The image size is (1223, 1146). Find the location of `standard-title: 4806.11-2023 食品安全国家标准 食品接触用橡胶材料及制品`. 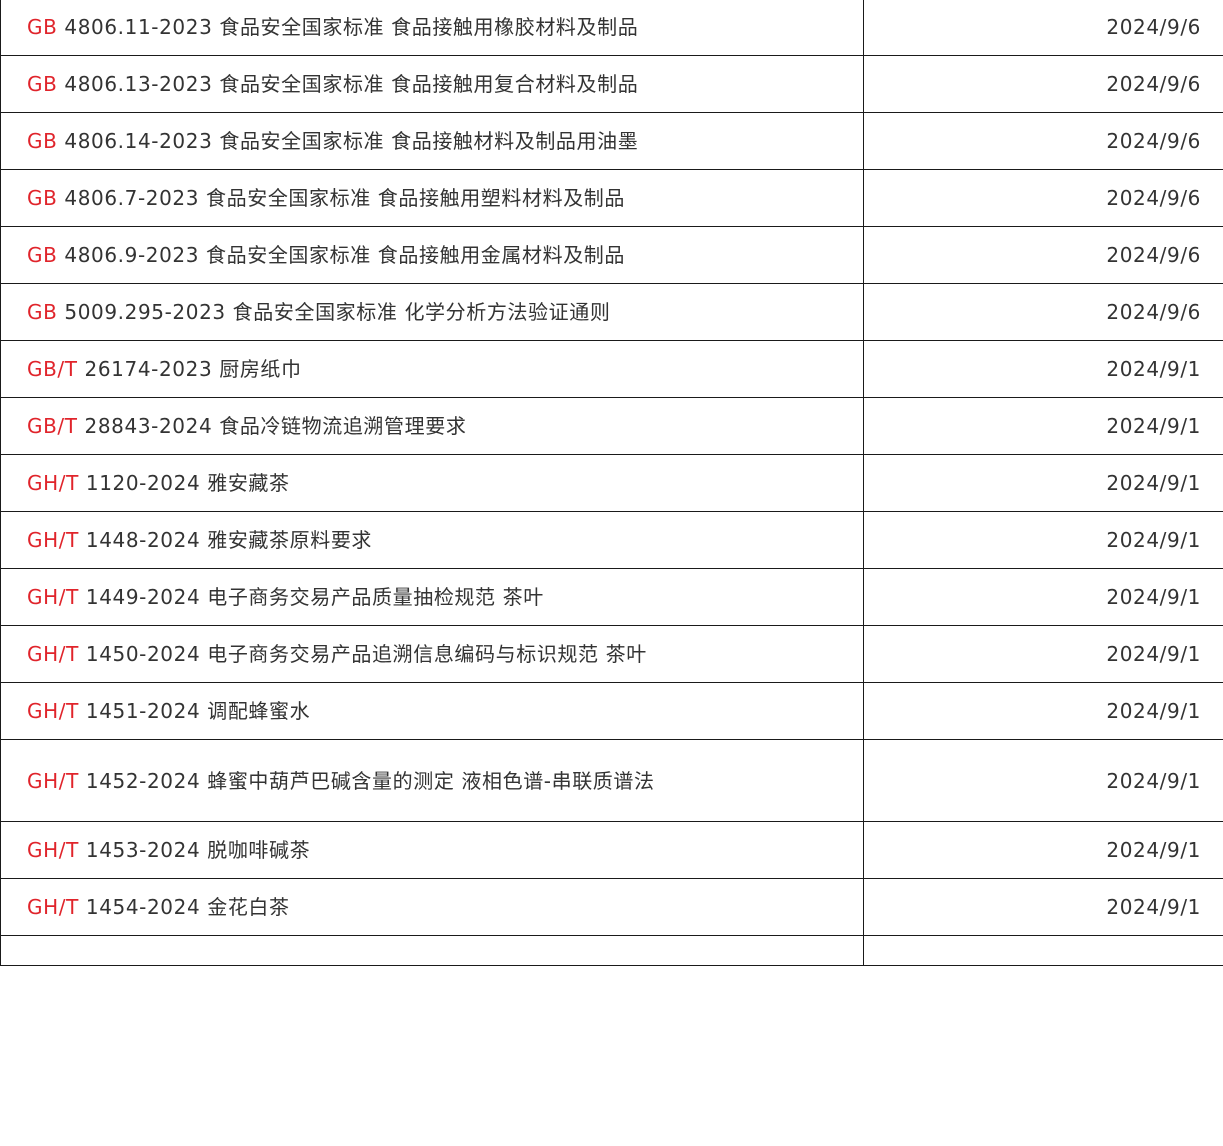

standard-title: 4806.11-2023 食品安全国家标准 食品接触用橡胶材料及制品 is located at coordinates (348, 27).